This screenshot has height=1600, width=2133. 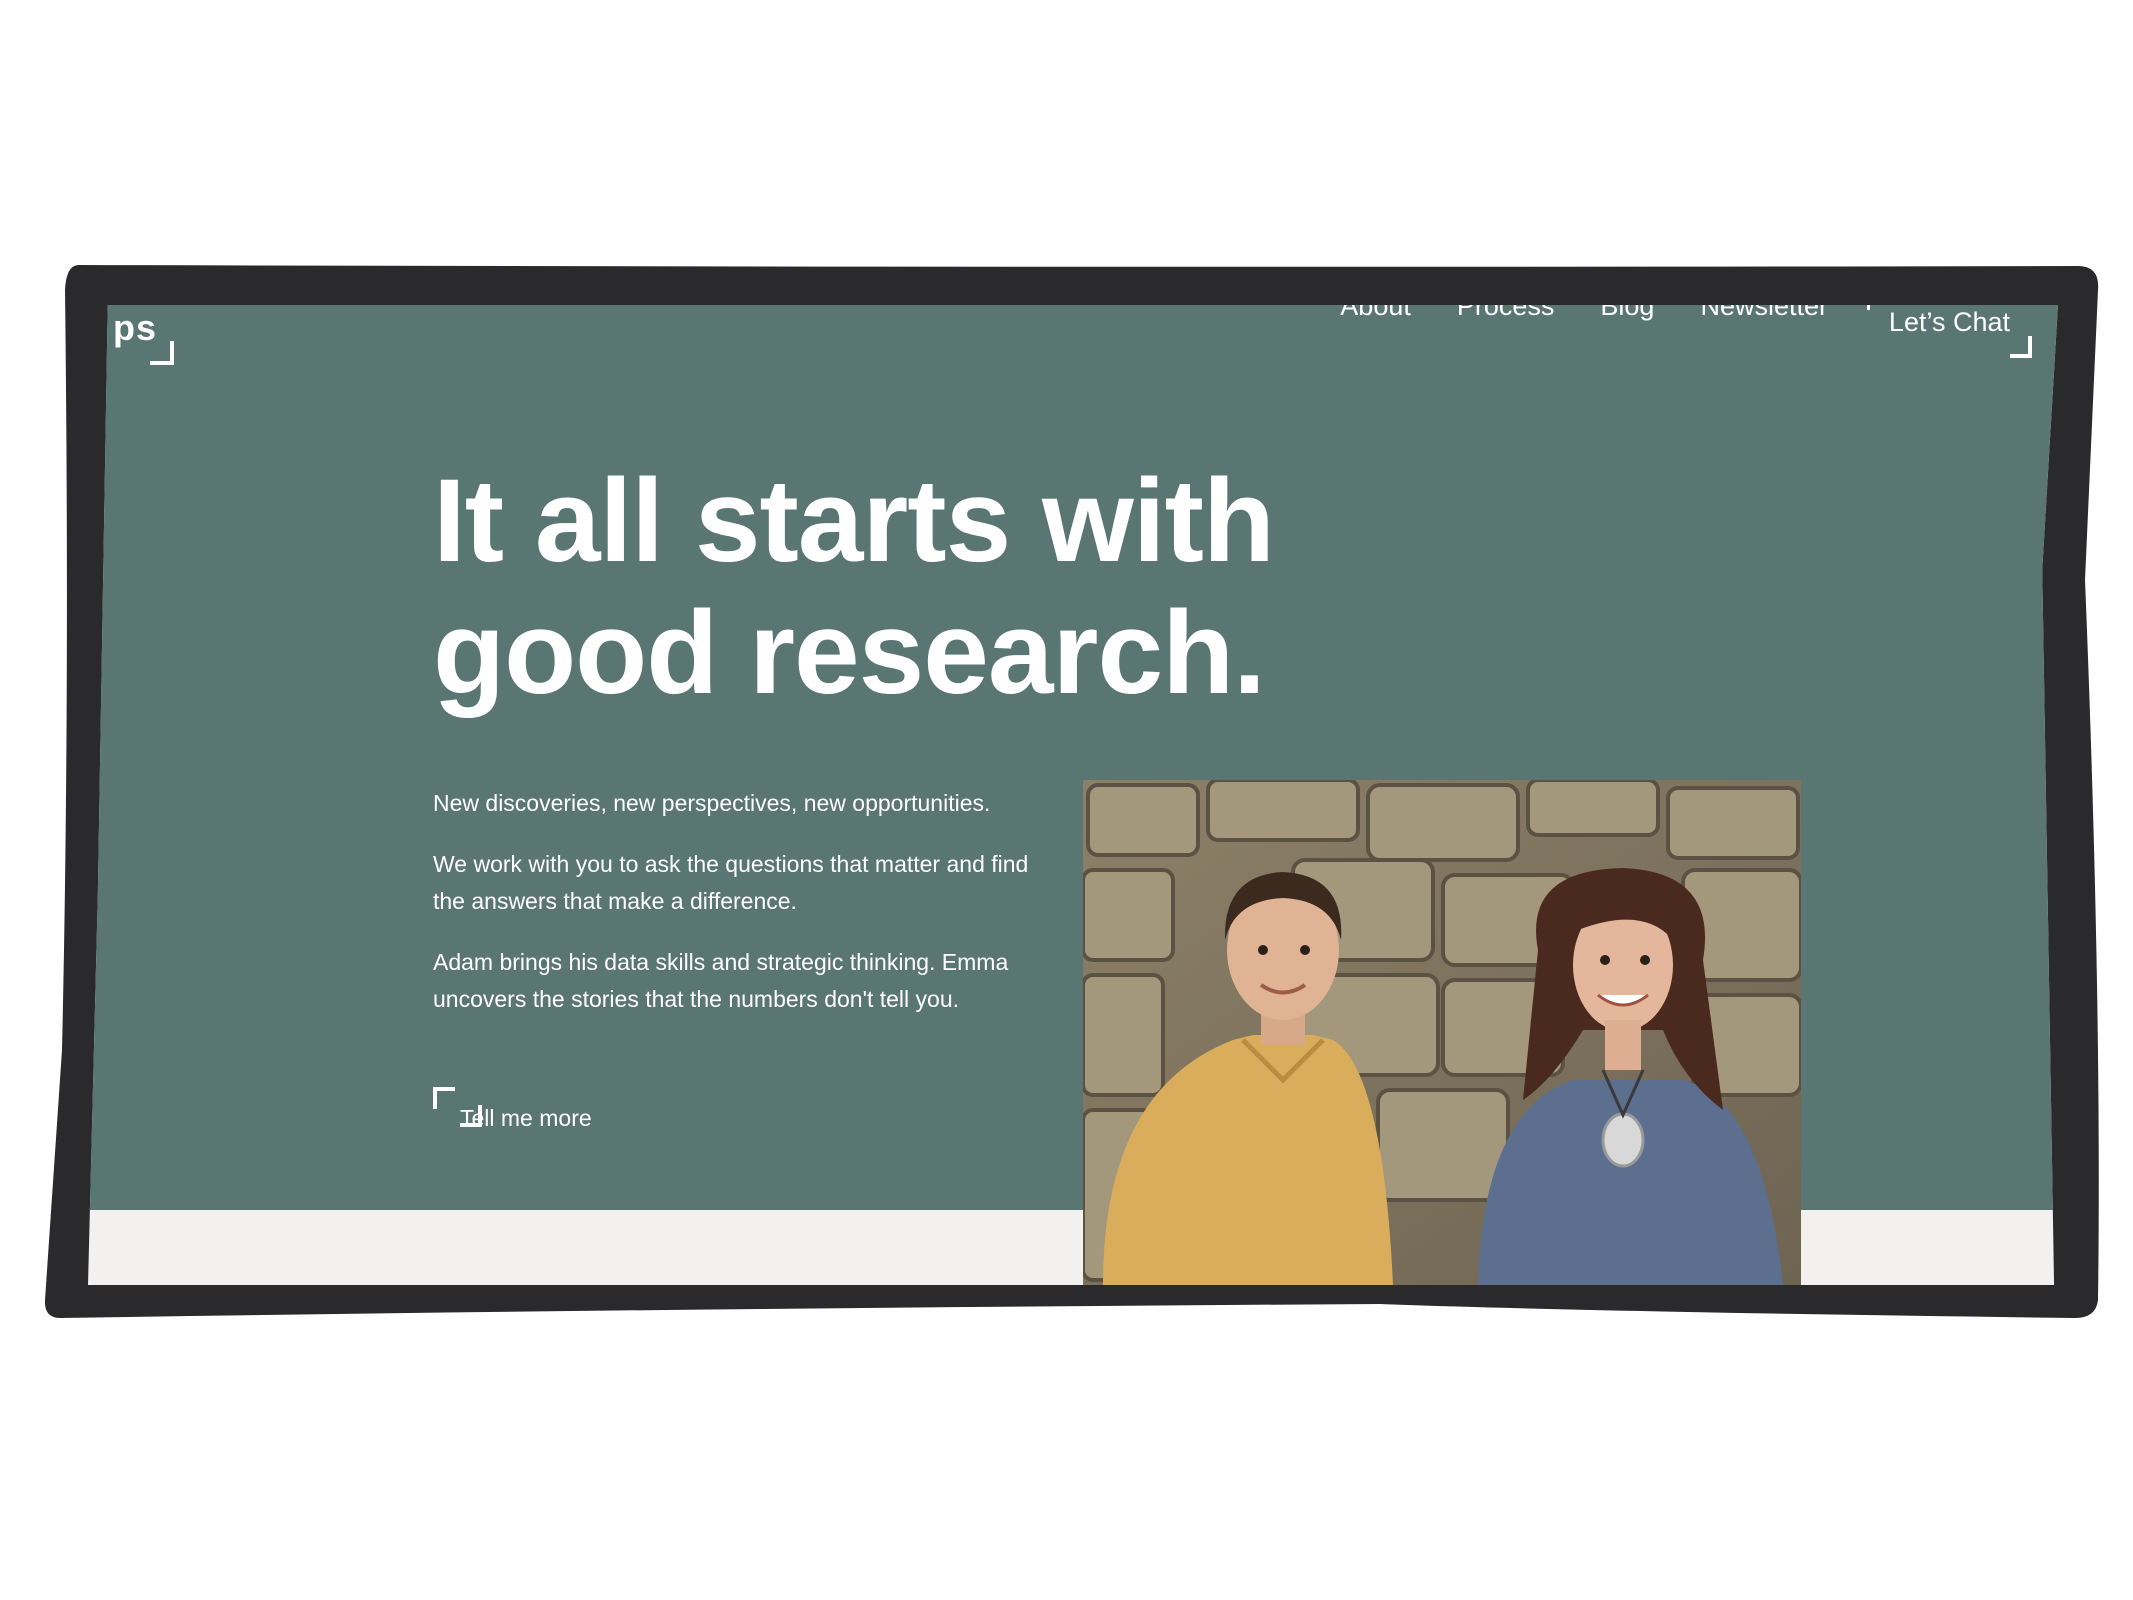 What do you see at coordinates (525, 1118) in the screenshot?
I see `tell-me-more-button: Tell me more` at bounding box center [525, 1118].